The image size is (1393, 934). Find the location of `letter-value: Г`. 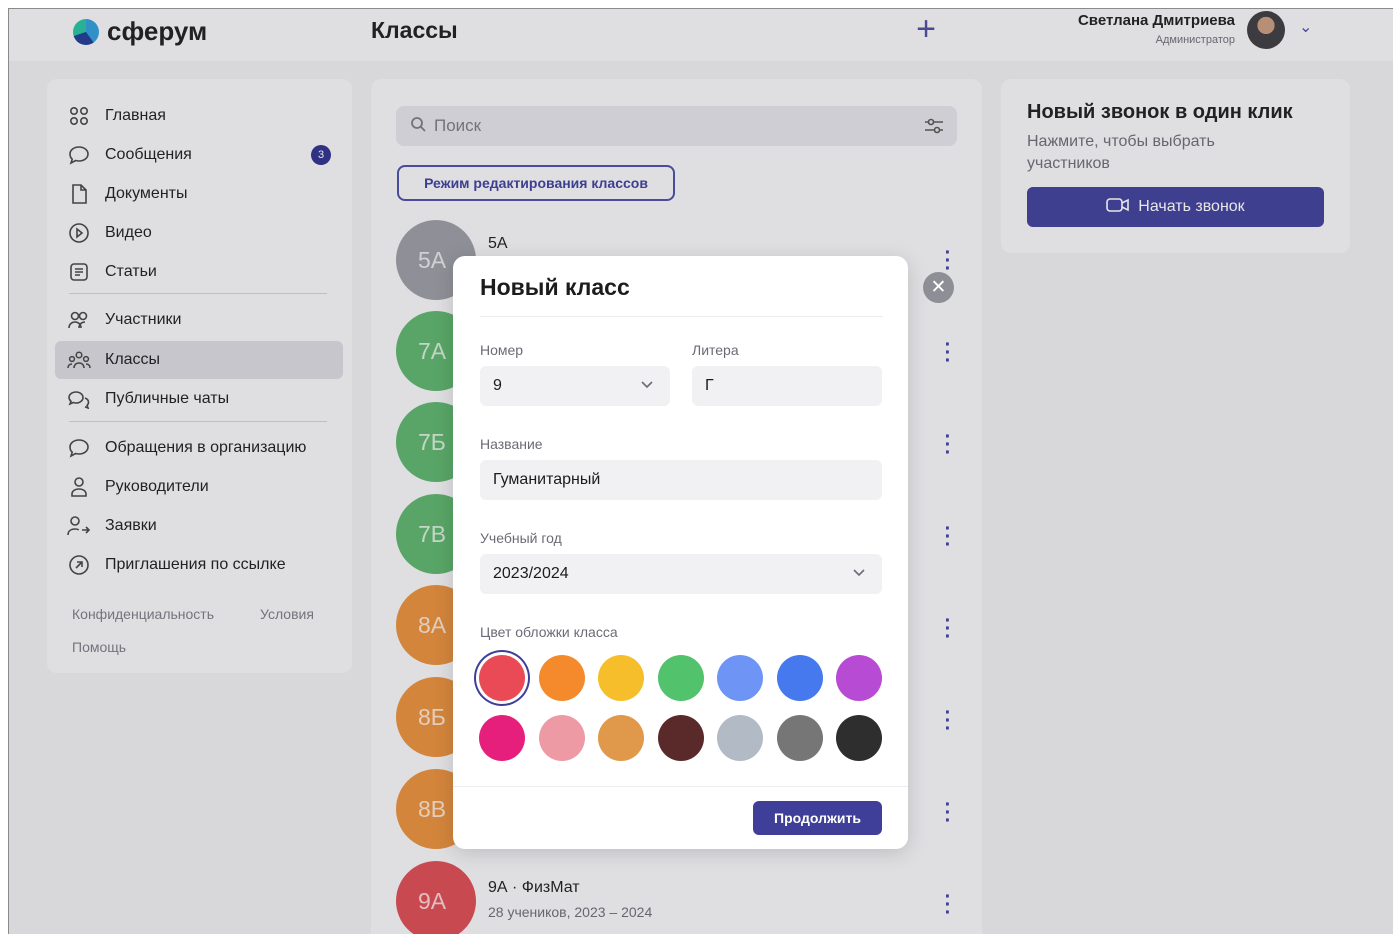

letter-value: Г is located at coordinates (709, 385).